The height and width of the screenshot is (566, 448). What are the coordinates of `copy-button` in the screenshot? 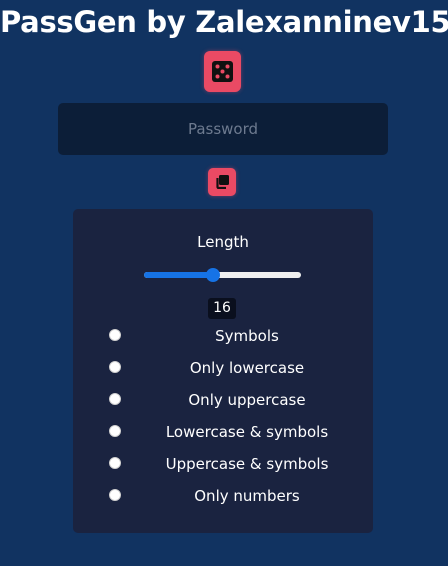 It's located at (222, 182).